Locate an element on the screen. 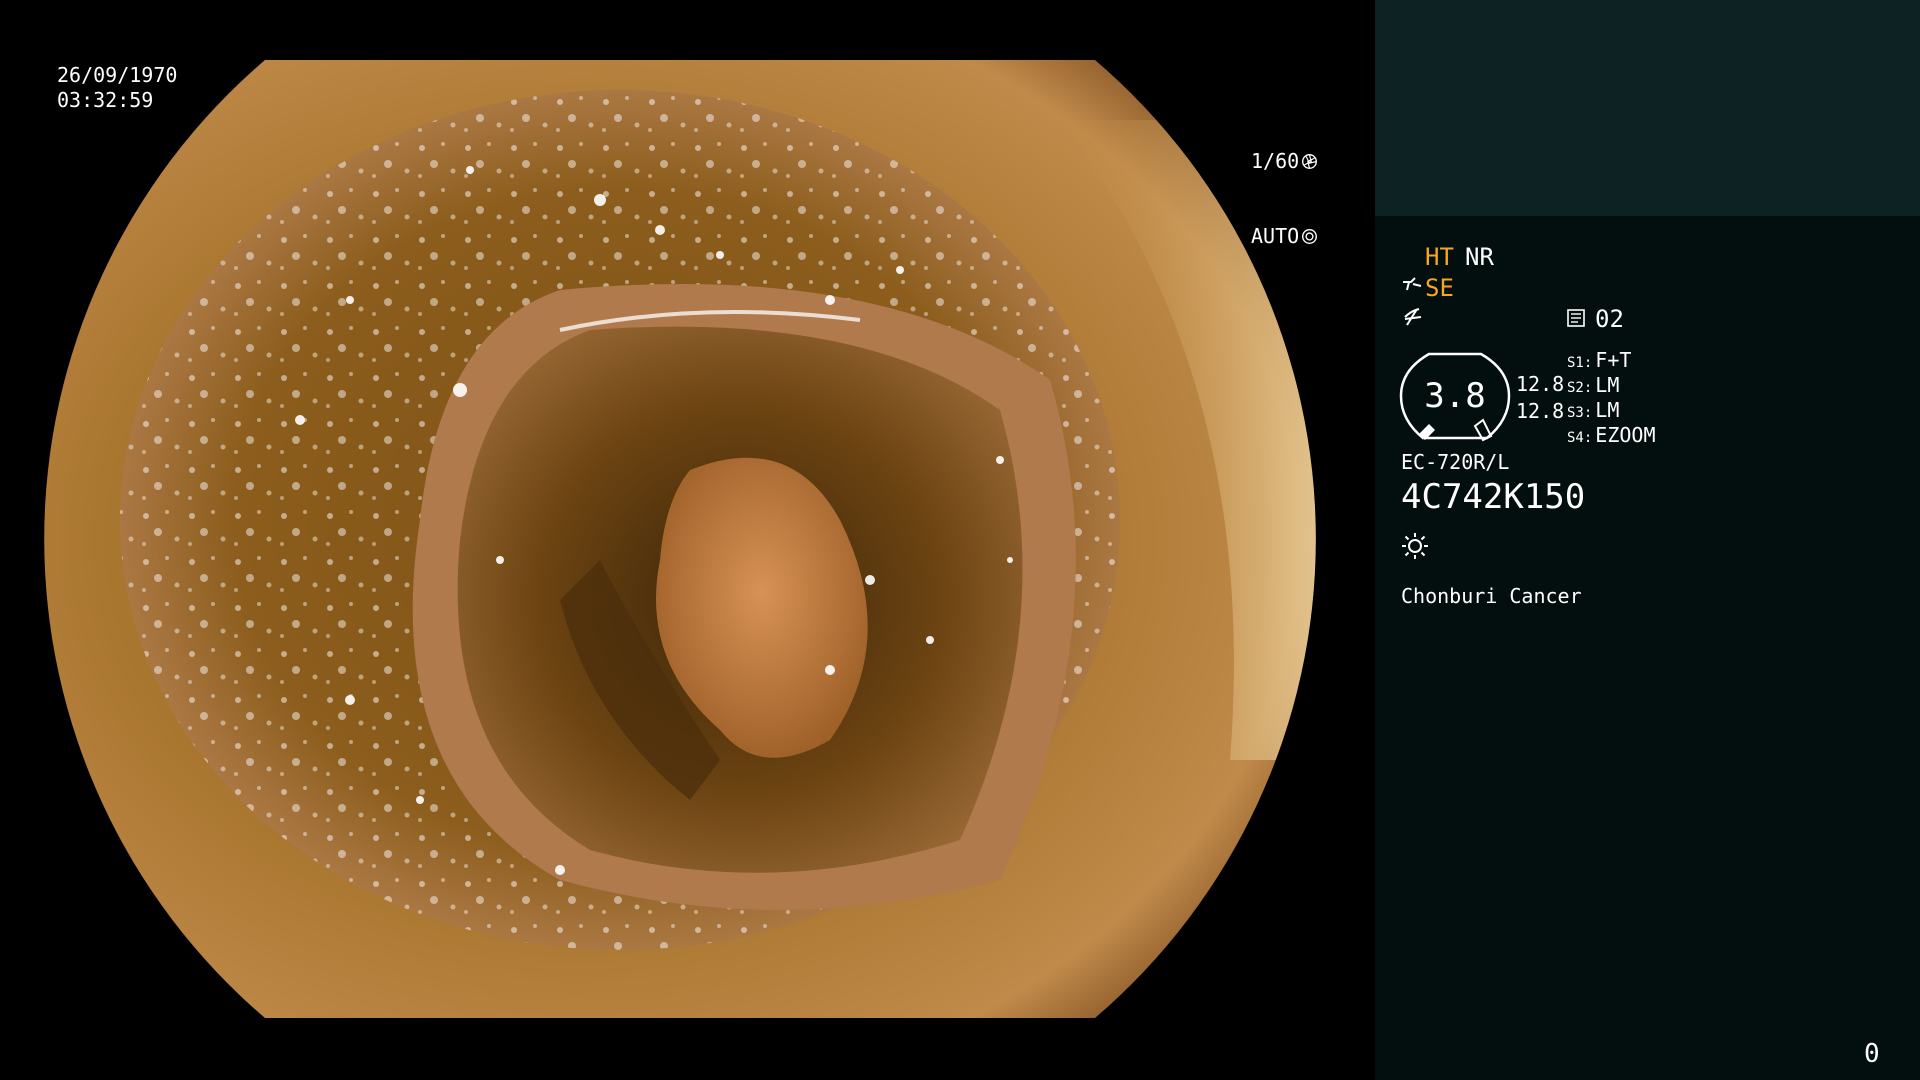  date-time-readout: 26/09/1970 03:32:59 is located at coordinates (117, 88).